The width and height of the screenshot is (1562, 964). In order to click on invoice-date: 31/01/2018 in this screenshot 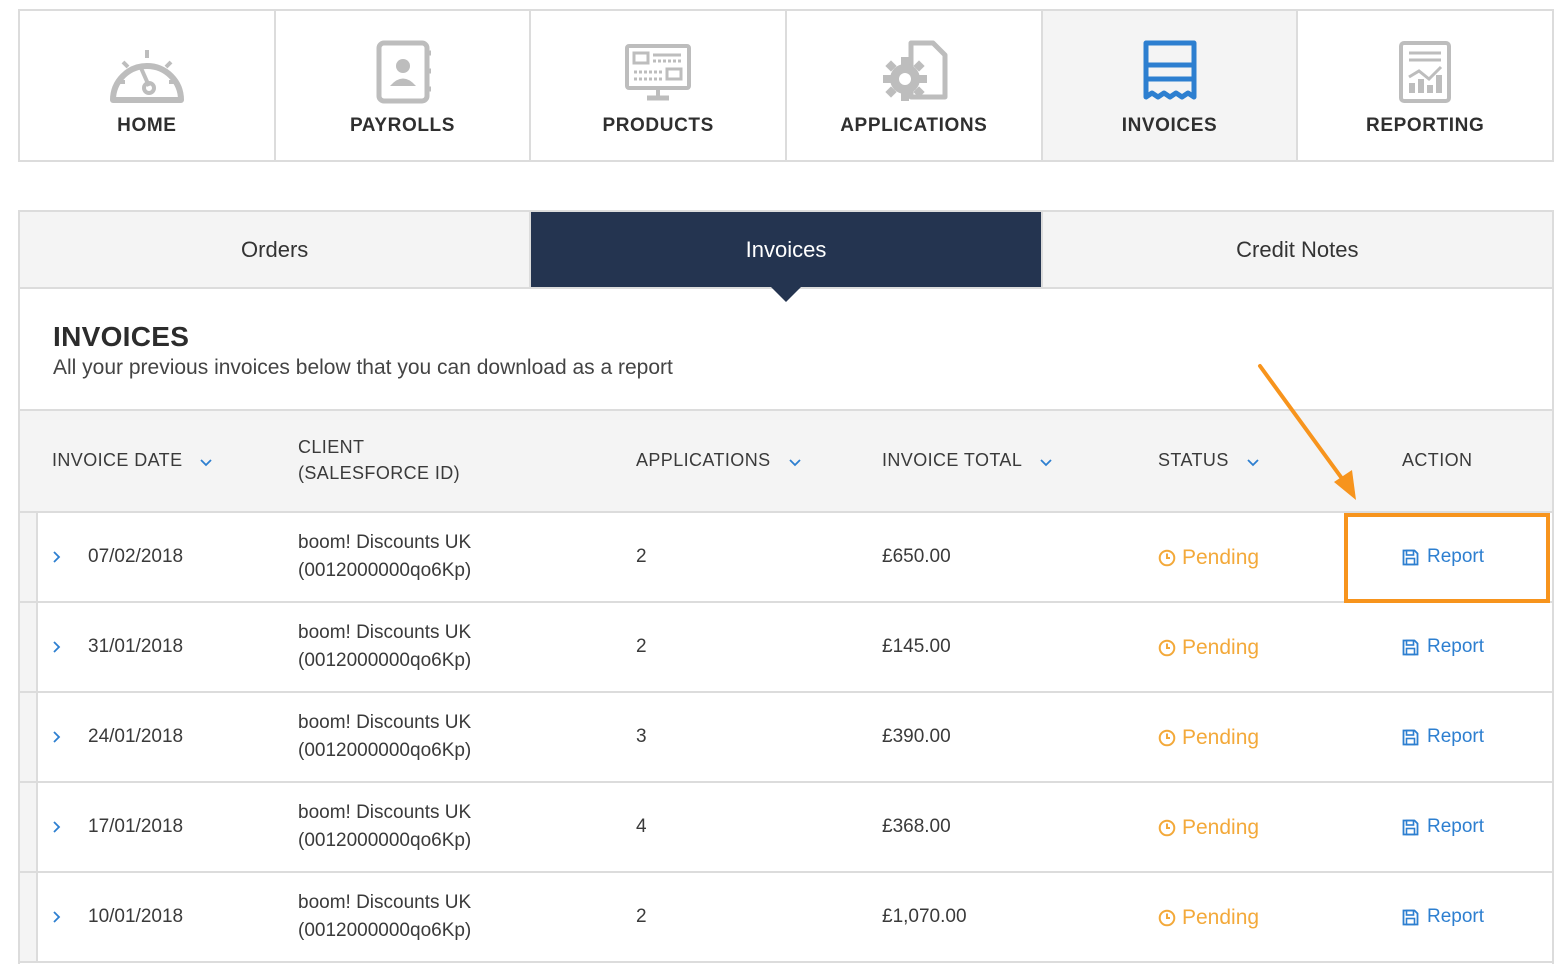, I will do `click(136, 646)`.